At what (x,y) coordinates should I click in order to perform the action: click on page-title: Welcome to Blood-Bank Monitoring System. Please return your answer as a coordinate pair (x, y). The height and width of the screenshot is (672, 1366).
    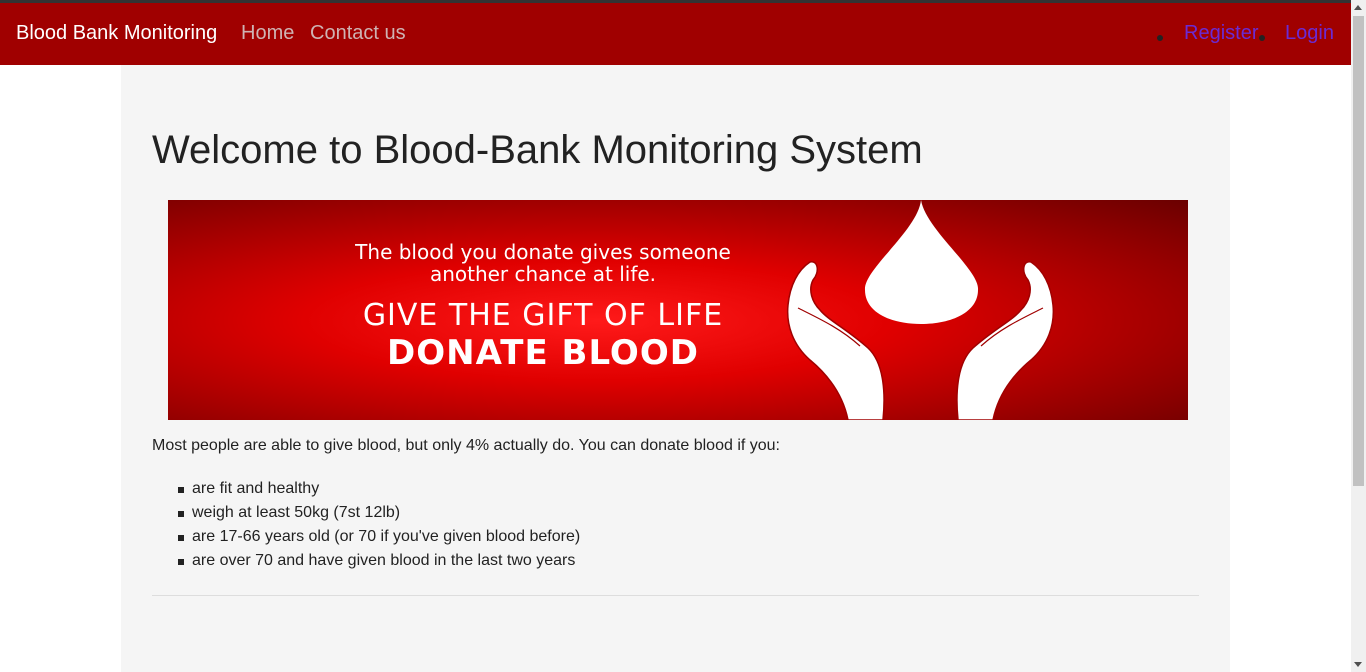
    Looking at the image, I should click on (537, 150).